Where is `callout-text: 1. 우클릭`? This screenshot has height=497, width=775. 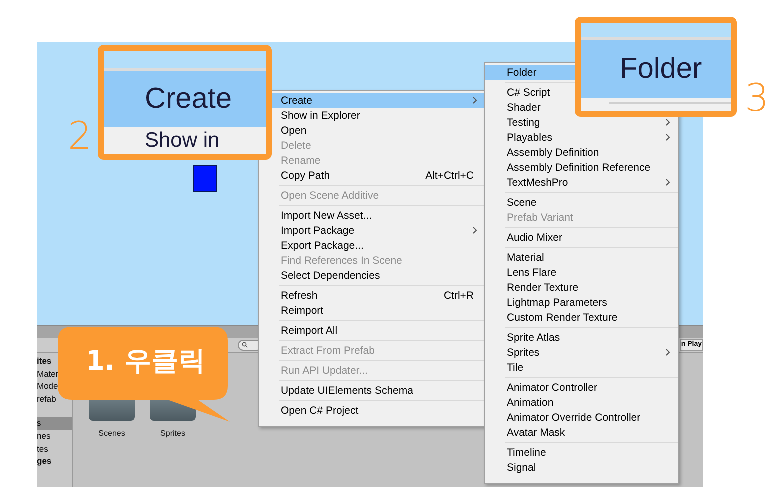
callout-text: 1. 우클릭 is located at coordinates (146, 362).